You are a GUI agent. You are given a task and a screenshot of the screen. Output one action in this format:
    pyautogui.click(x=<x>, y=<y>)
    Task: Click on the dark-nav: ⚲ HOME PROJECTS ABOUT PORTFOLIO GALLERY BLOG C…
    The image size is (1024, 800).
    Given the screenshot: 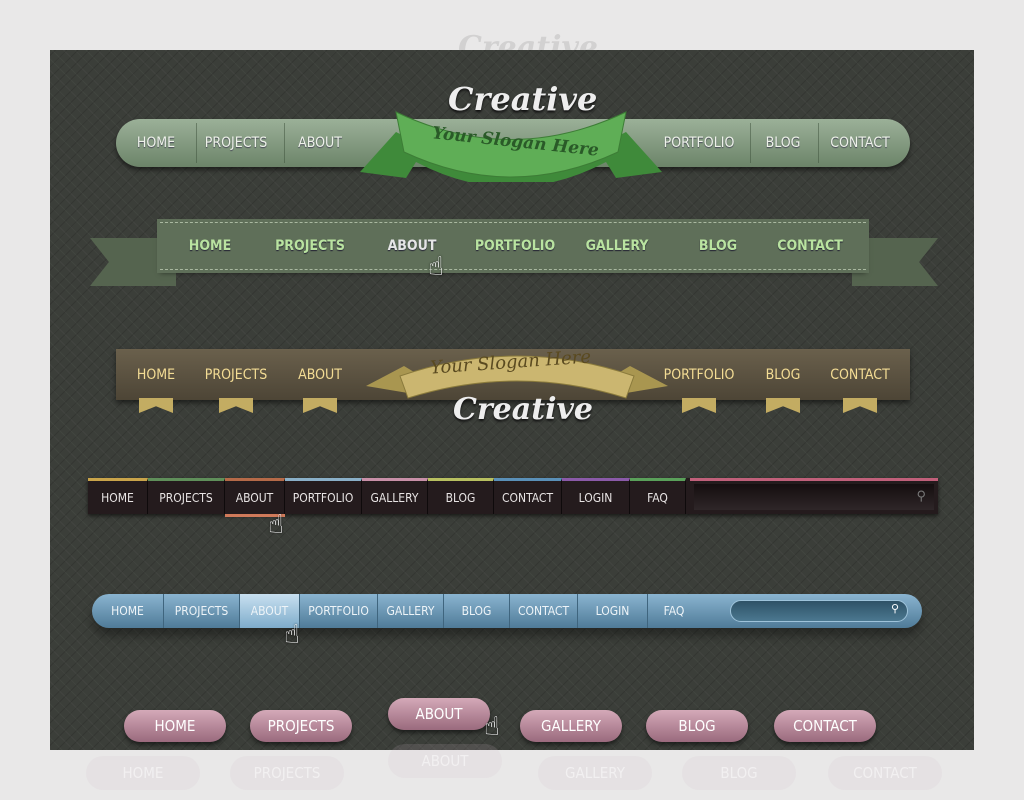 What is the action you would take?
    pyautogui.click(x=513, y=496)
    